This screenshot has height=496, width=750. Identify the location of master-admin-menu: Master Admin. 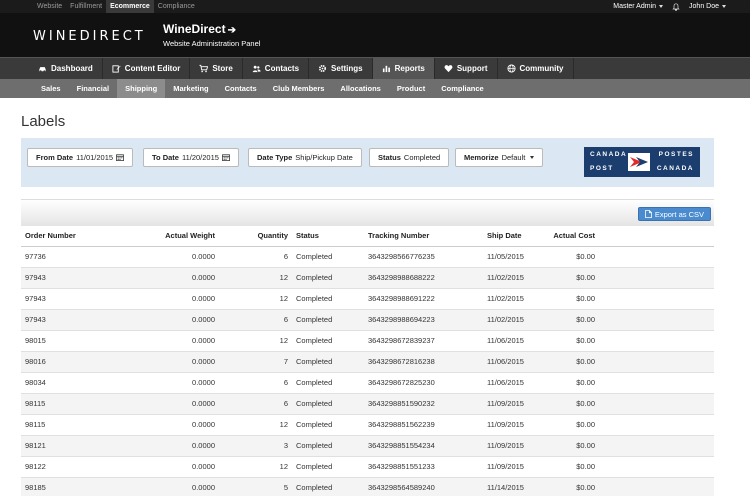
(638, 6).